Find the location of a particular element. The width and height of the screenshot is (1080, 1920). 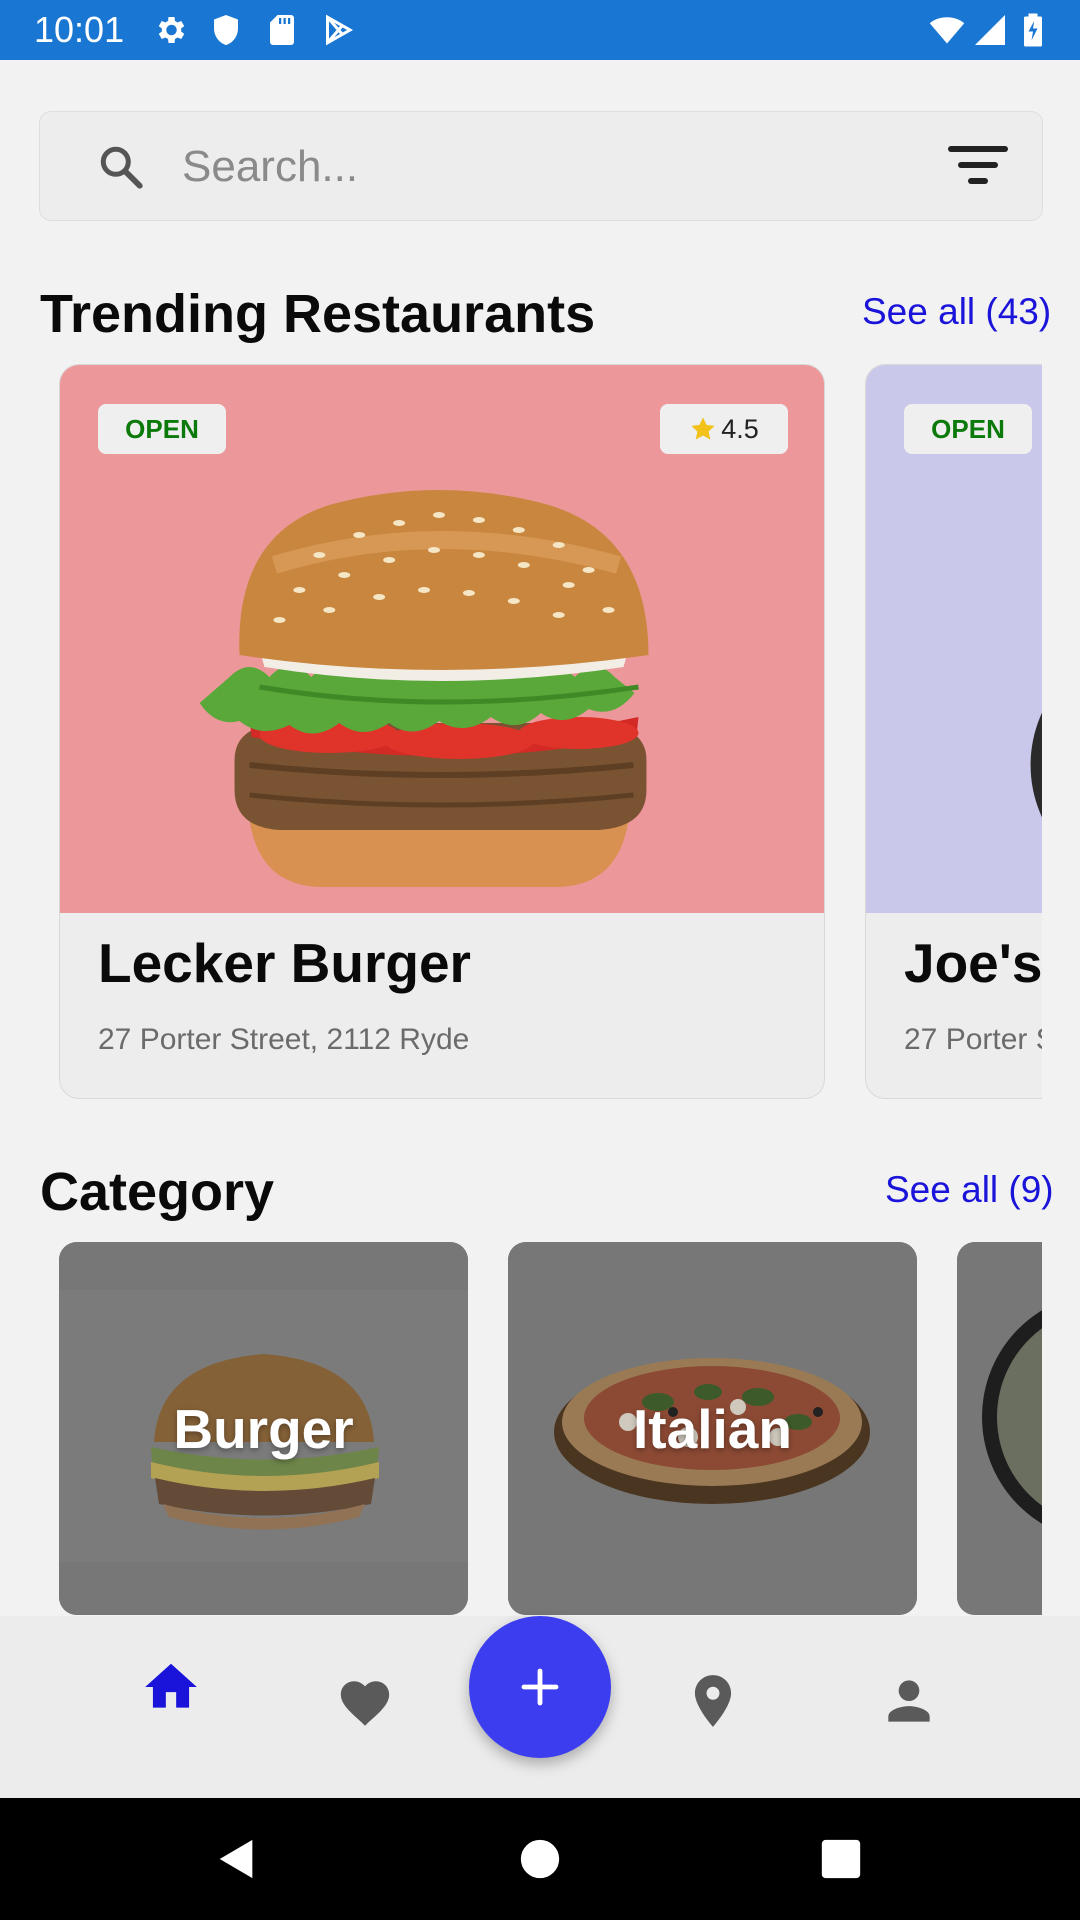

home-circle-icon is located at coordinates (540, 1859).